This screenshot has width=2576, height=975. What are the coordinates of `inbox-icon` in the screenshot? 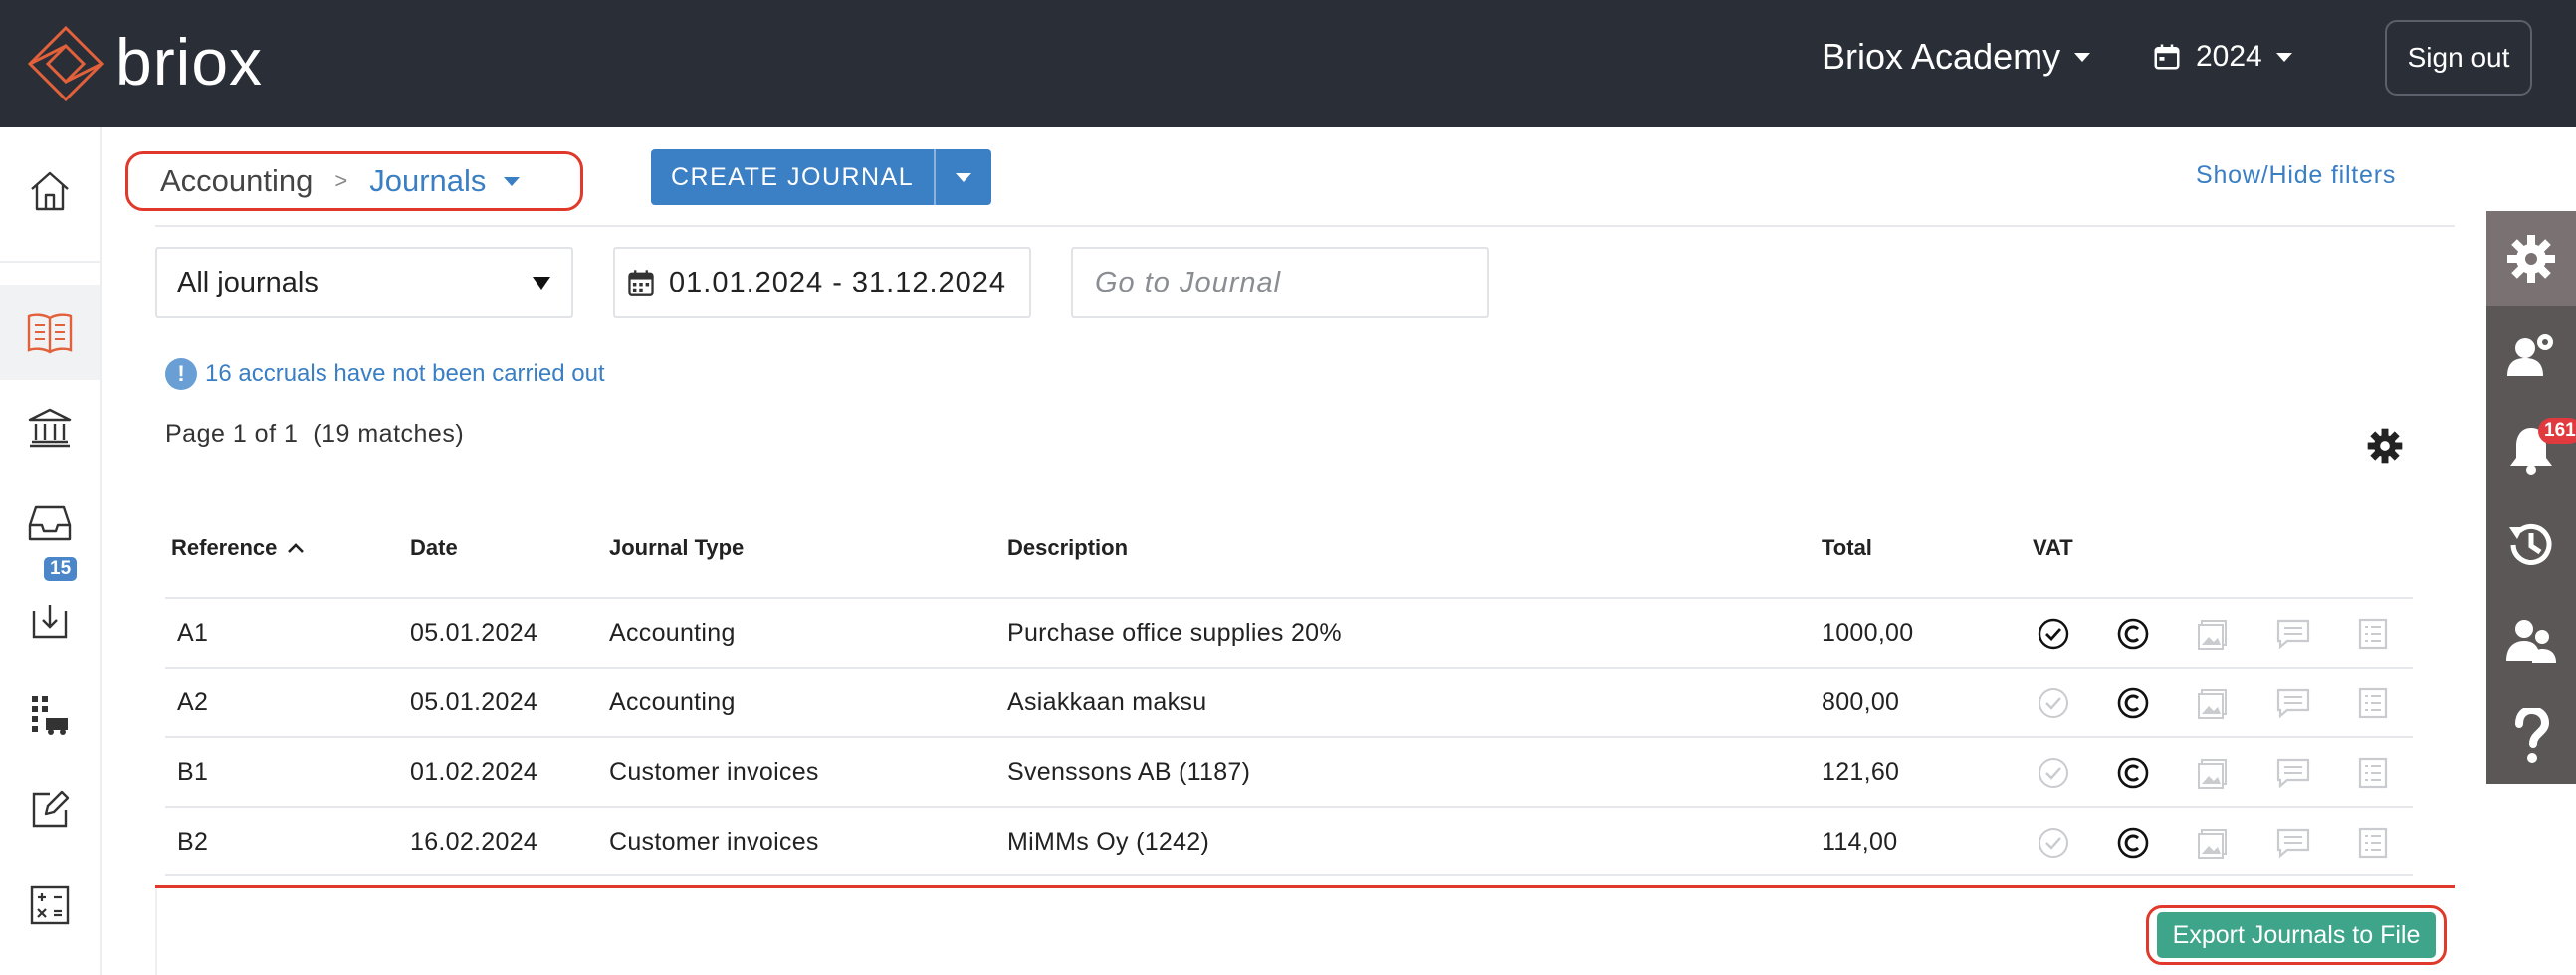 It's located at (50, 523).